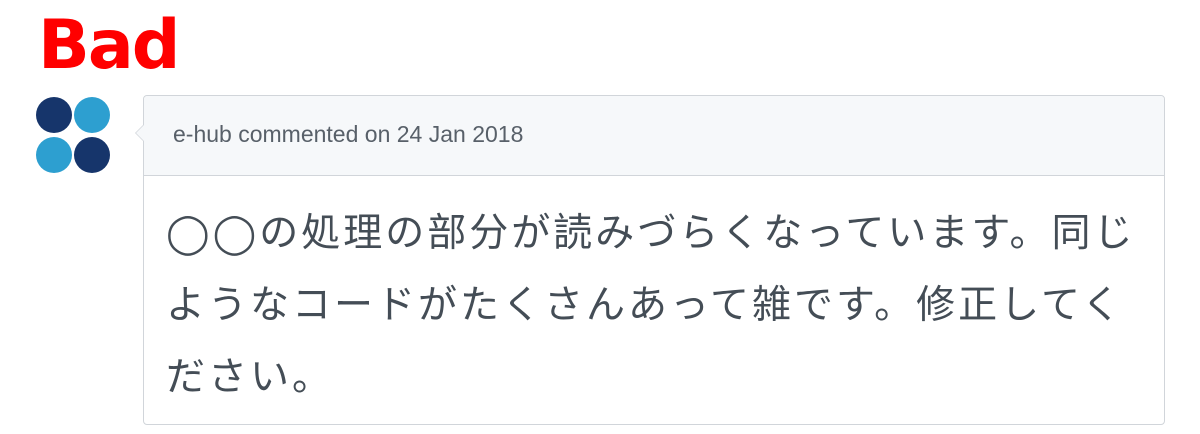 This screenshot has width=1200, height=434. What do you see at coordinates (109, 45) in the screenshot?
I see `verdict-label: Bad` at bounding box center [109, 45].